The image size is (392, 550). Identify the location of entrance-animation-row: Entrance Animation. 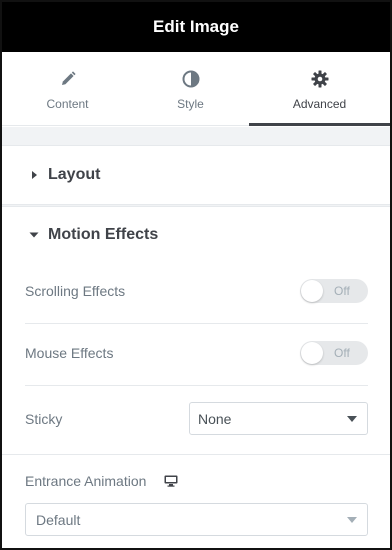
(196, 481).